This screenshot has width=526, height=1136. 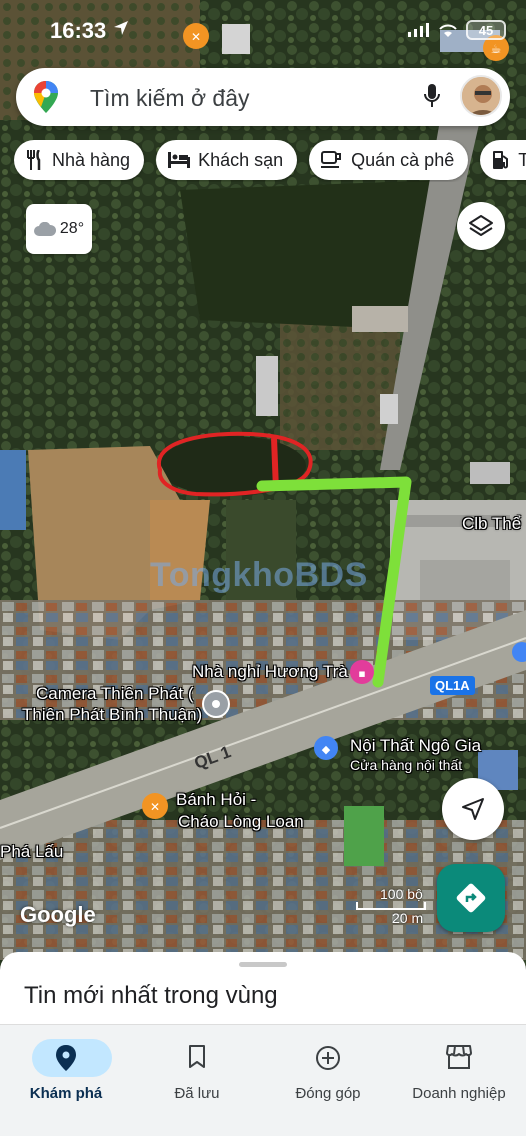 What do you see at coordinates (459, 1073) in the screenshot?
I see `nav-business: Doanh nghiệp` at bounding box center [459, 1073].